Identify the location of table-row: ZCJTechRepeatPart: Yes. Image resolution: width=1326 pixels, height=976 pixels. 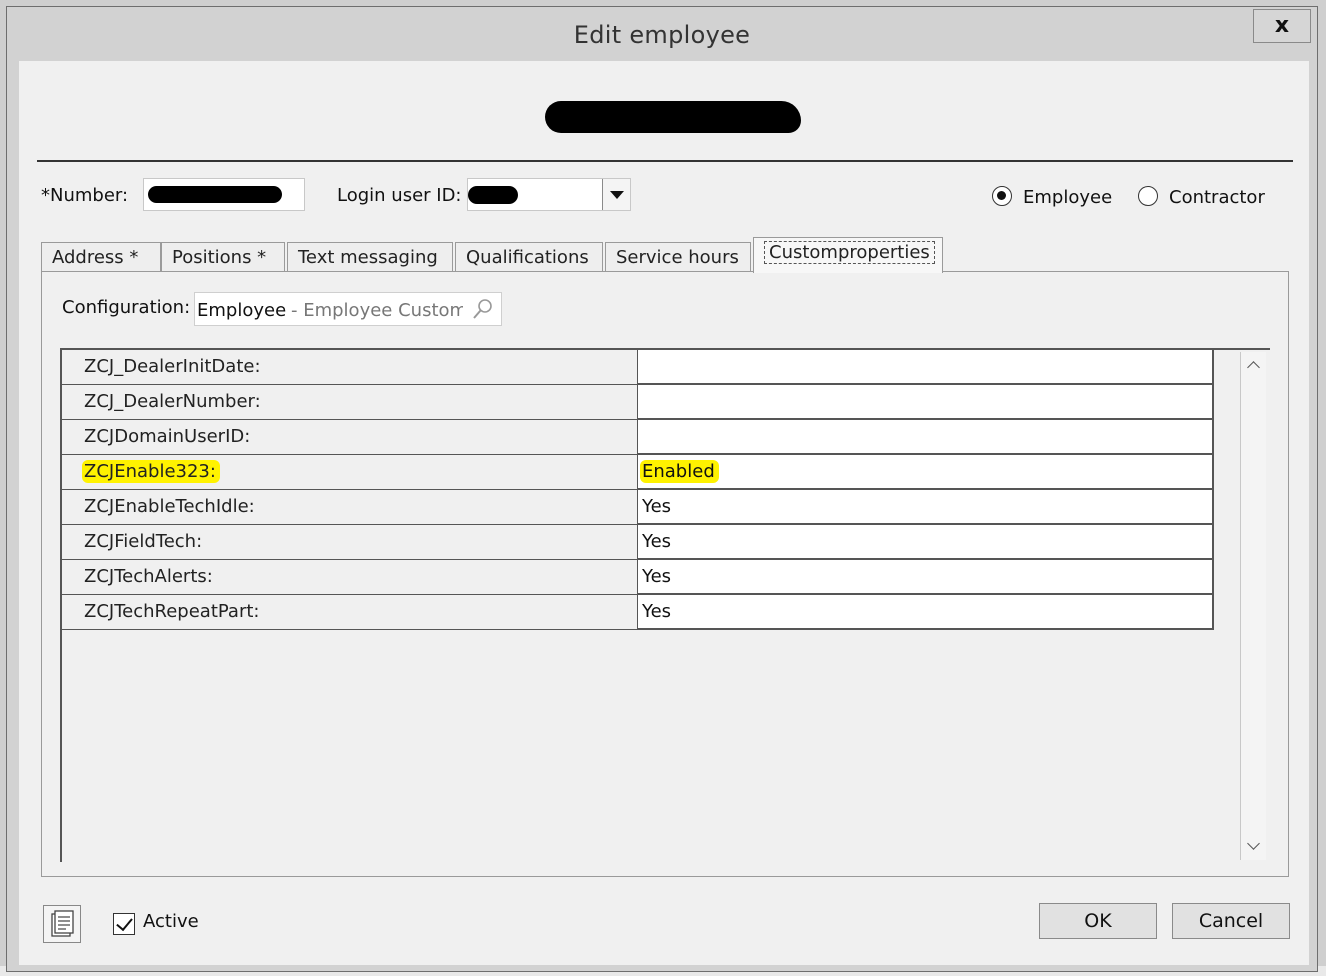
(638, 612).